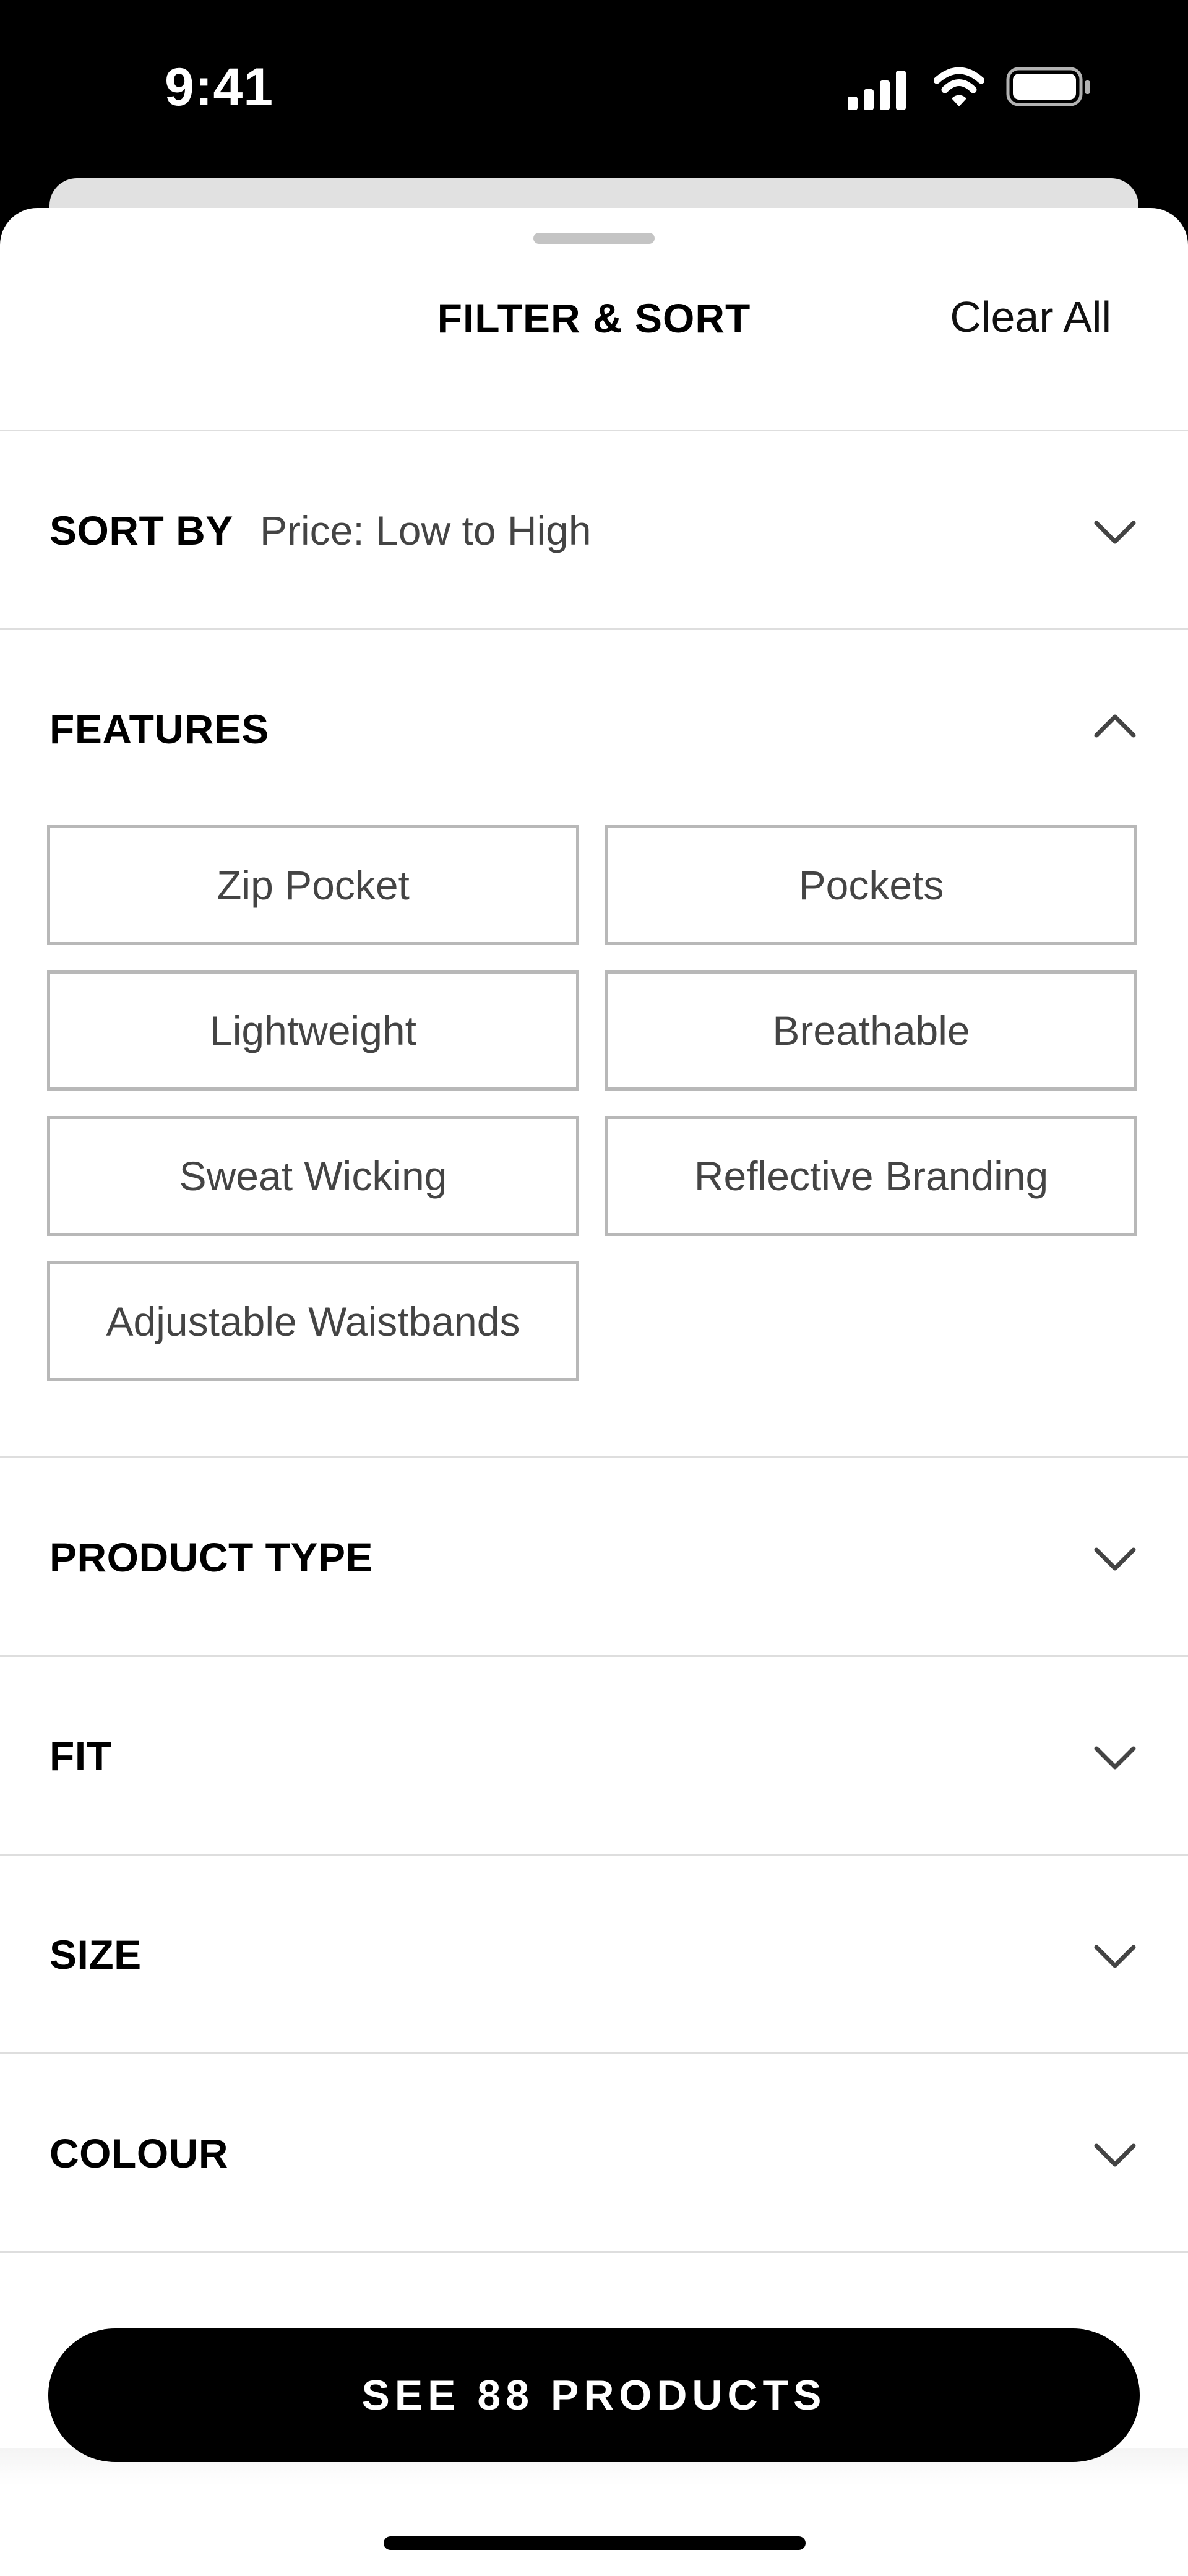 The height and width of the screenshot is (2576, 1188). What do you see at coordinates (1048, 86) in the screenshot?
I see `battery-icon` at bounding box center [1048, 86].